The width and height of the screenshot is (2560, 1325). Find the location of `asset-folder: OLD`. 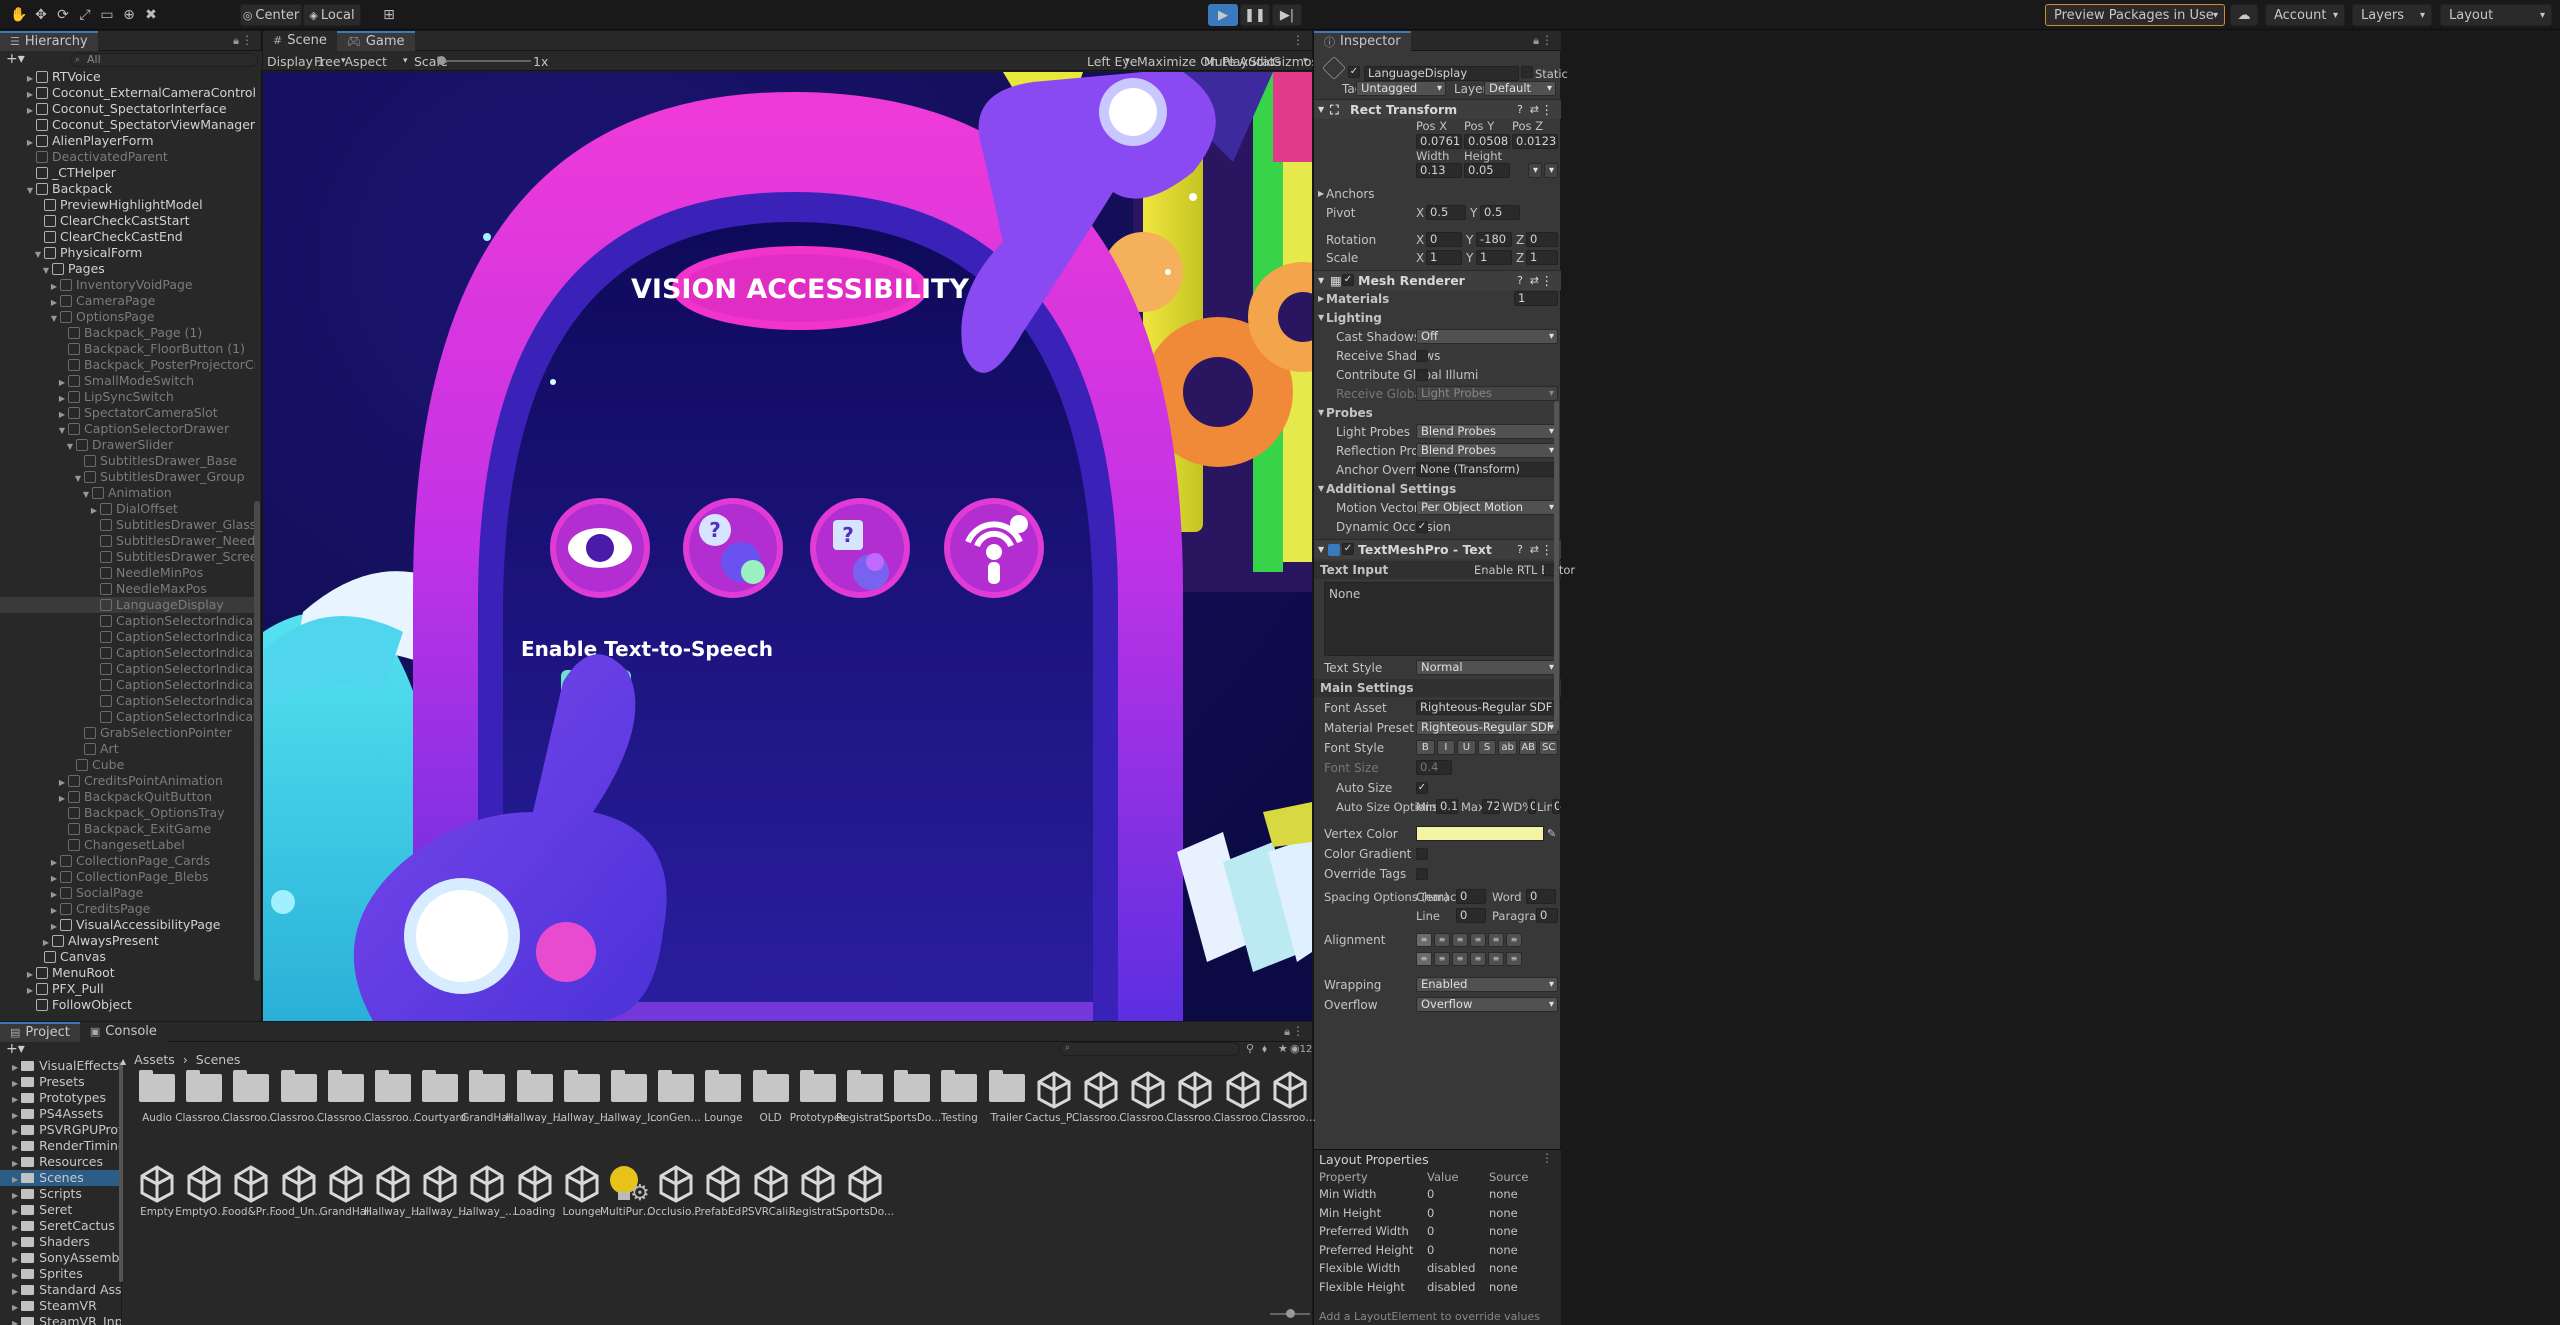

asset-folder: OLD is located at coordinates (771, 1100).